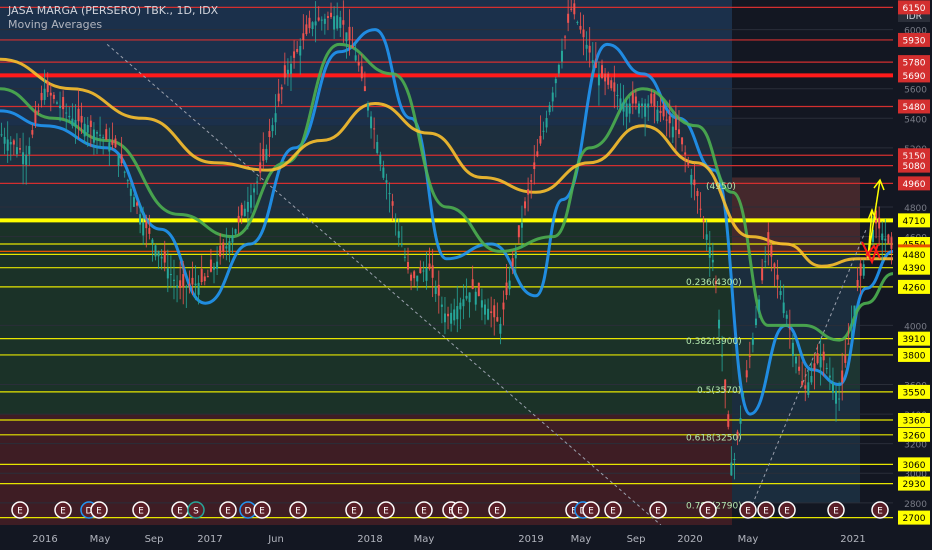  What do you see at coordinates (914, 340) in the screenshot?
I see `price-level-tag-label: 3910` at bounding box center [914, 340].